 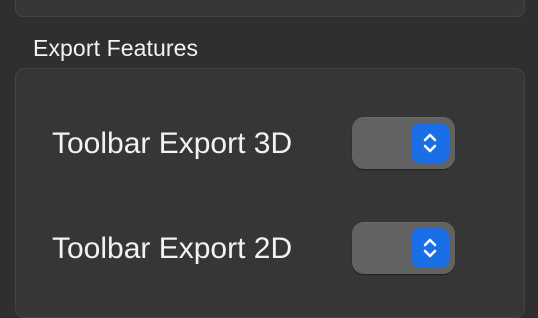 What do you see at coordinates (403, 143) in the screenshot?
I see `toolbar-export-3d-popup` at bounding box center [403, 143].